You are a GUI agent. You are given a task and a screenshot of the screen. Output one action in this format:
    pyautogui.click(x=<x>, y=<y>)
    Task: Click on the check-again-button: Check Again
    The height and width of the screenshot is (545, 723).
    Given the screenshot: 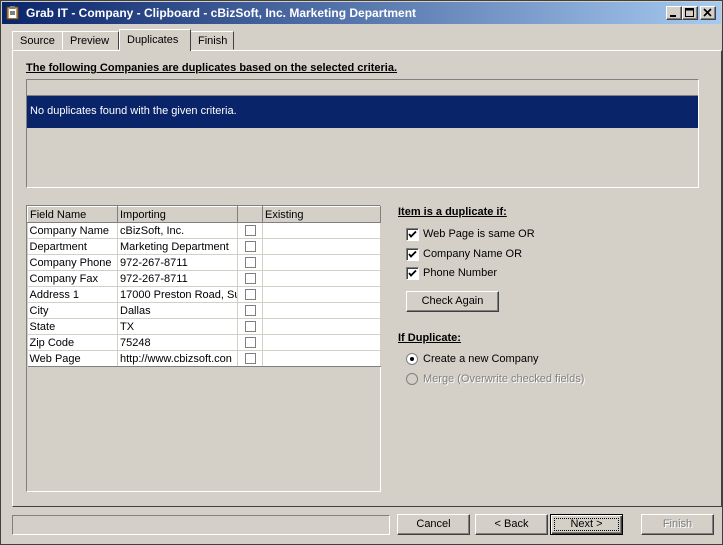 What is the action you would take?
    pyautogui.click(x=452, y=301)
    